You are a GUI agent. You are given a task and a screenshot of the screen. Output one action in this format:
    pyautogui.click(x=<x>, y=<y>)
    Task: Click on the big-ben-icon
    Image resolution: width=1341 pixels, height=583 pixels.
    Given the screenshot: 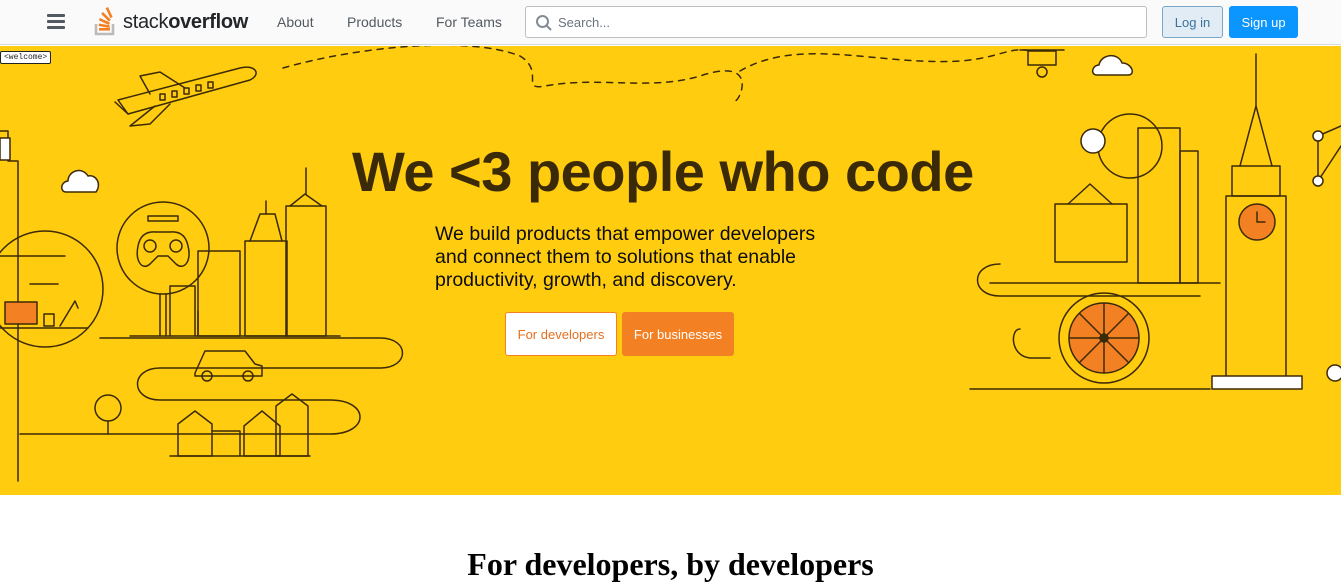 What is the action you would take?
    pyautogui.click(x=1257, y=221)
    